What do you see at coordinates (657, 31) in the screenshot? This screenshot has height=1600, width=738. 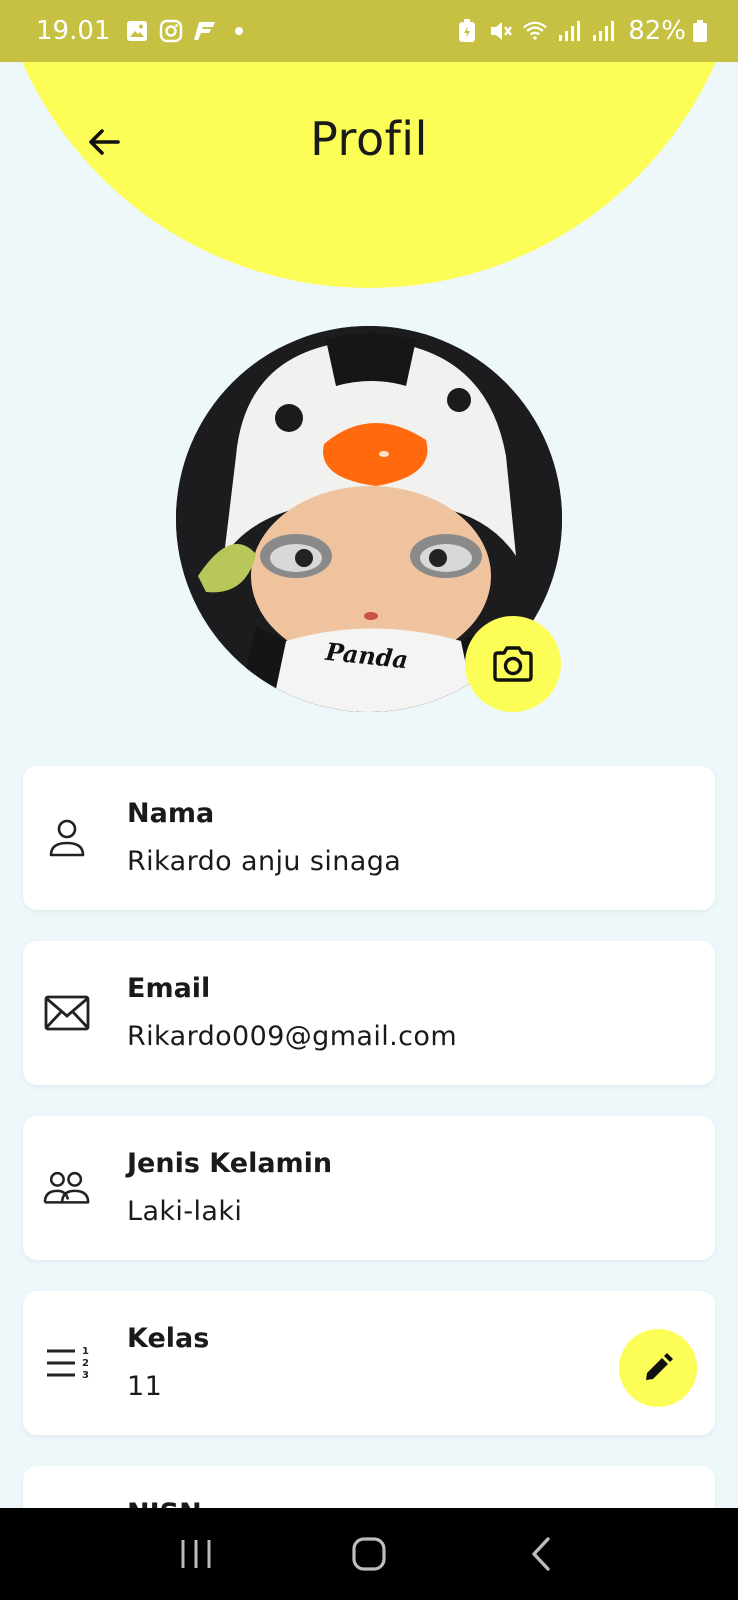 I see `battery-percentage: 82%` at bounding box center [657, 31].